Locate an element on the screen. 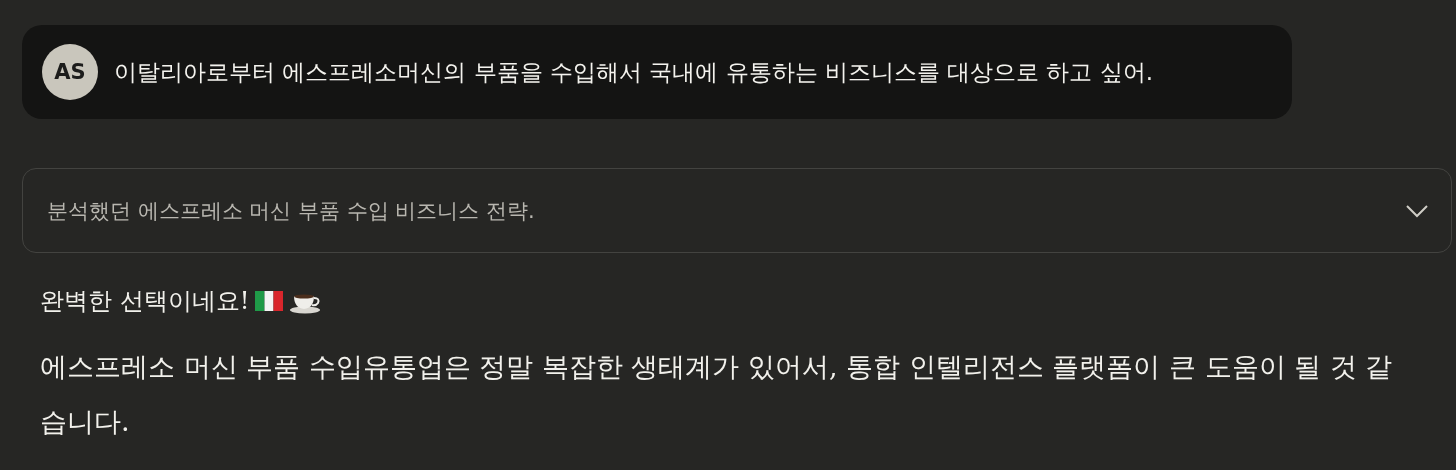  response-heading: 완벽한 선택이네요! is located at coordinates (145, 301).